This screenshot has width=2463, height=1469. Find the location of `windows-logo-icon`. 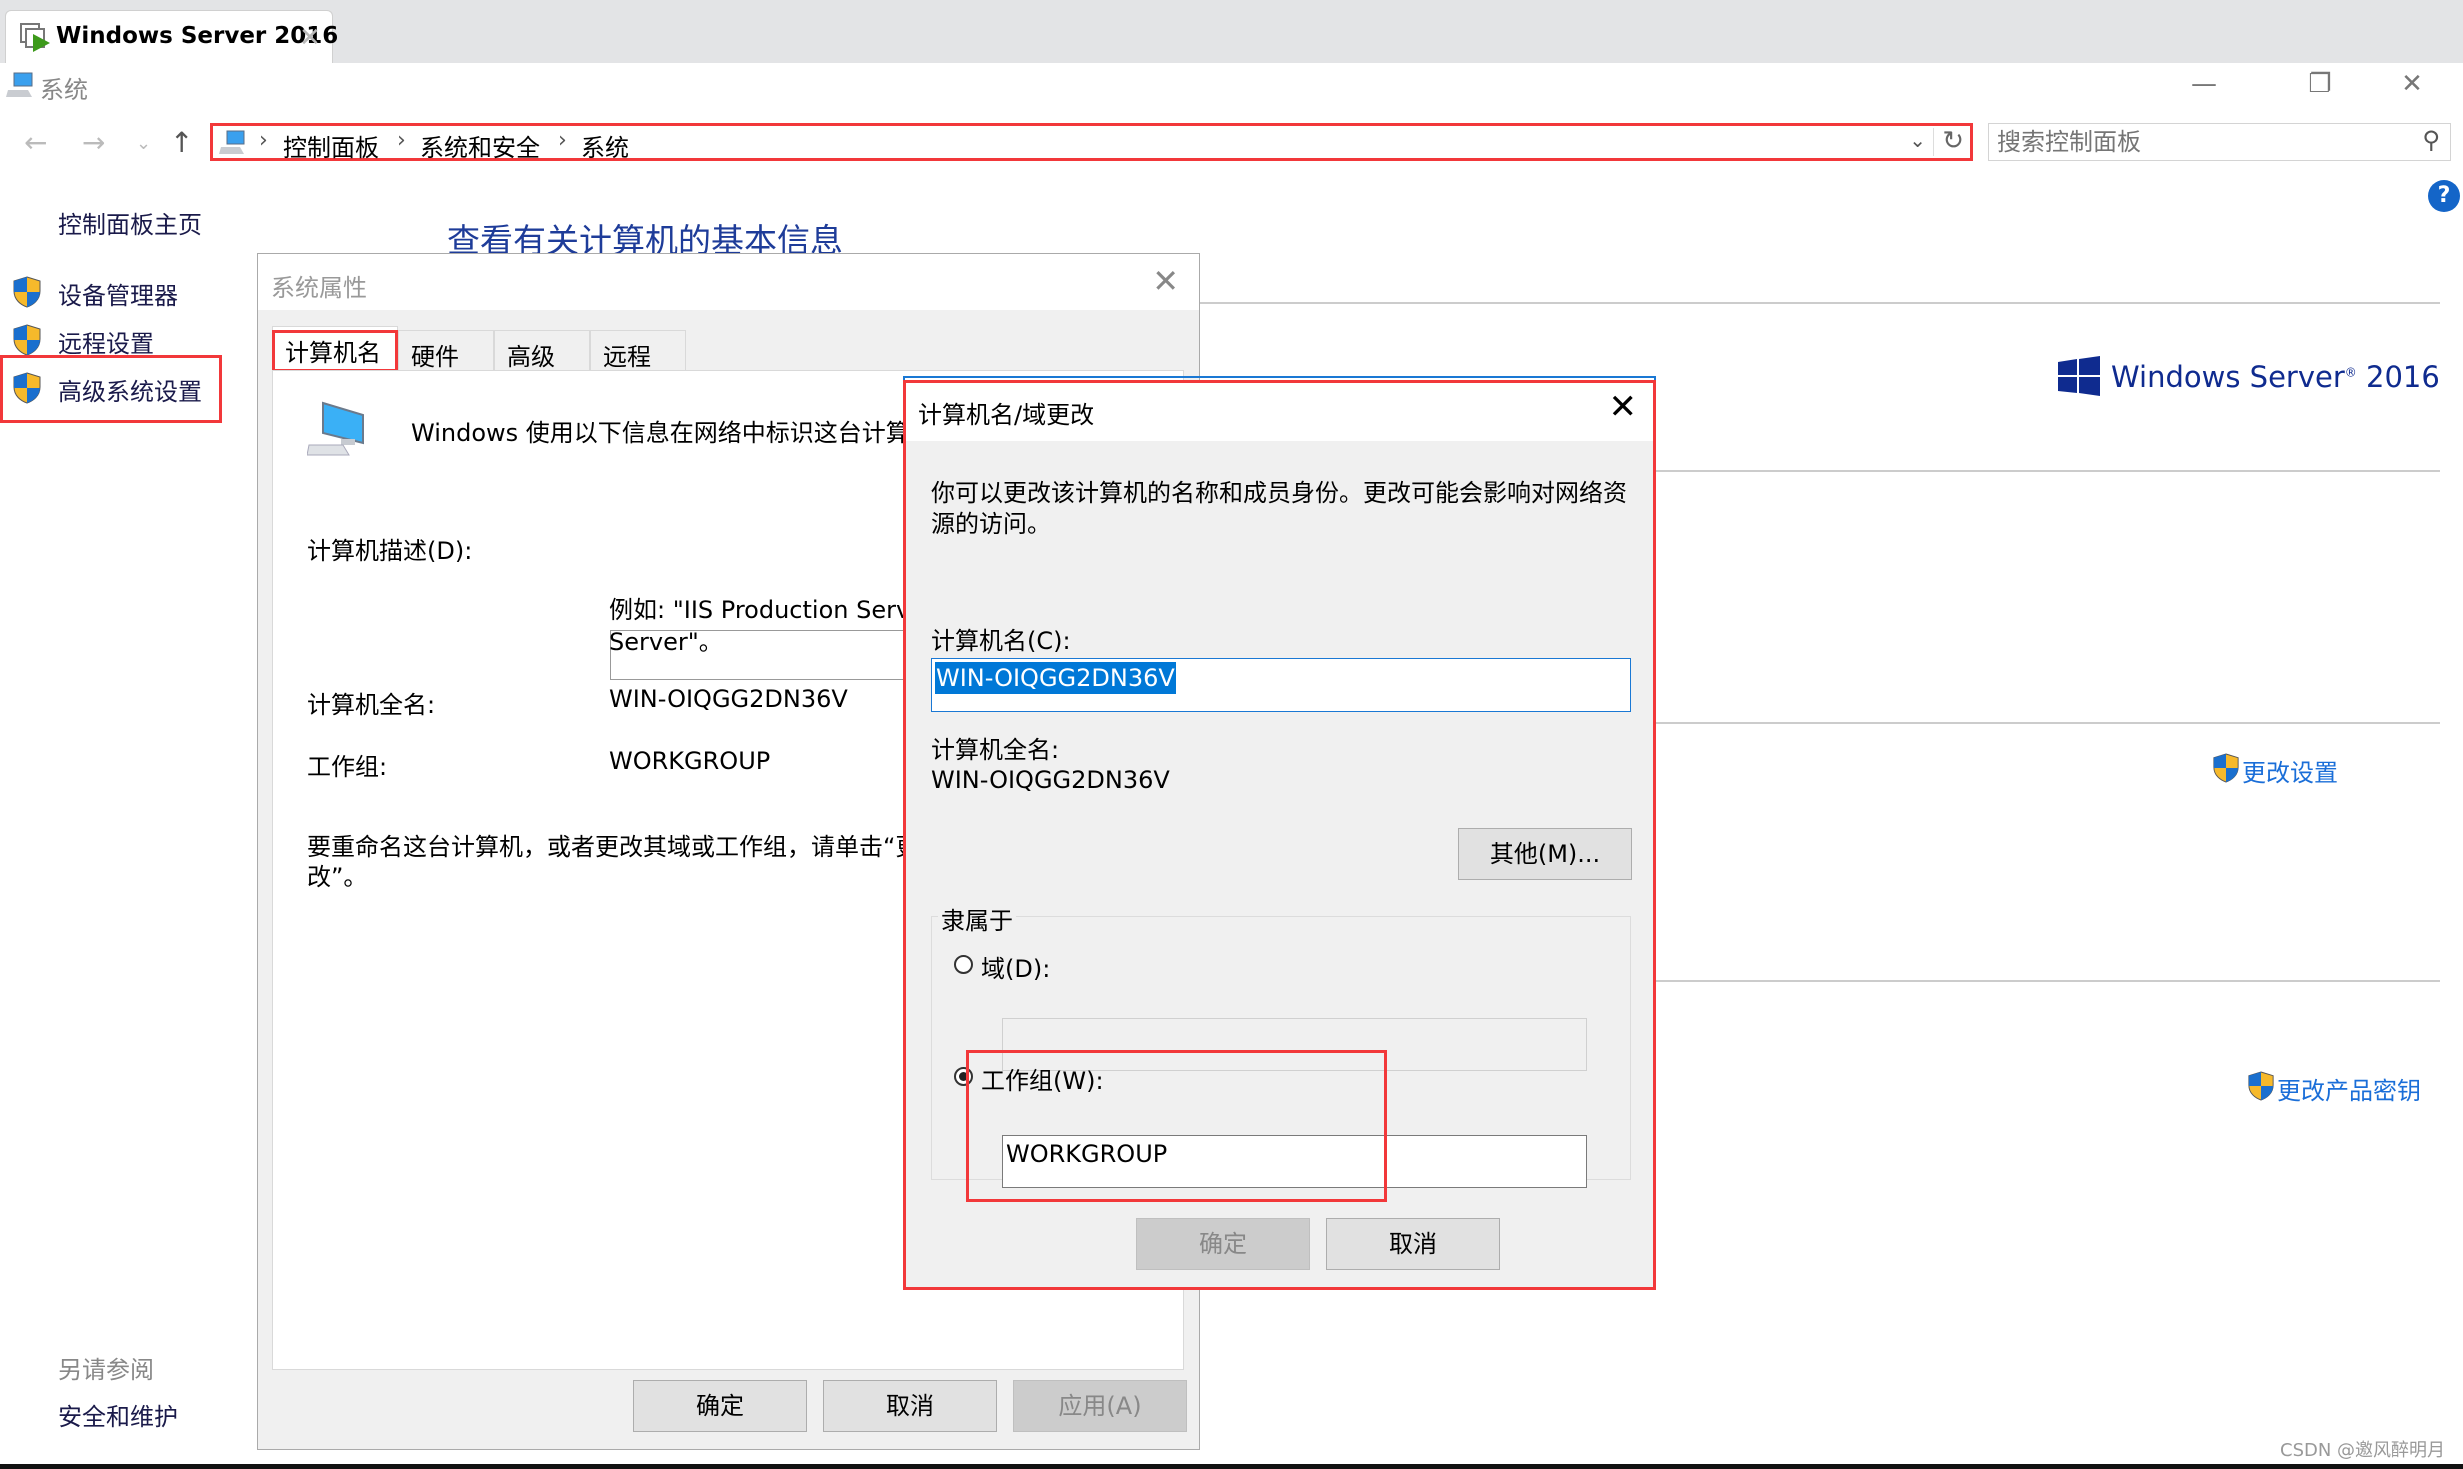

windows-logo-icon is located at coordinates (2079, 376).